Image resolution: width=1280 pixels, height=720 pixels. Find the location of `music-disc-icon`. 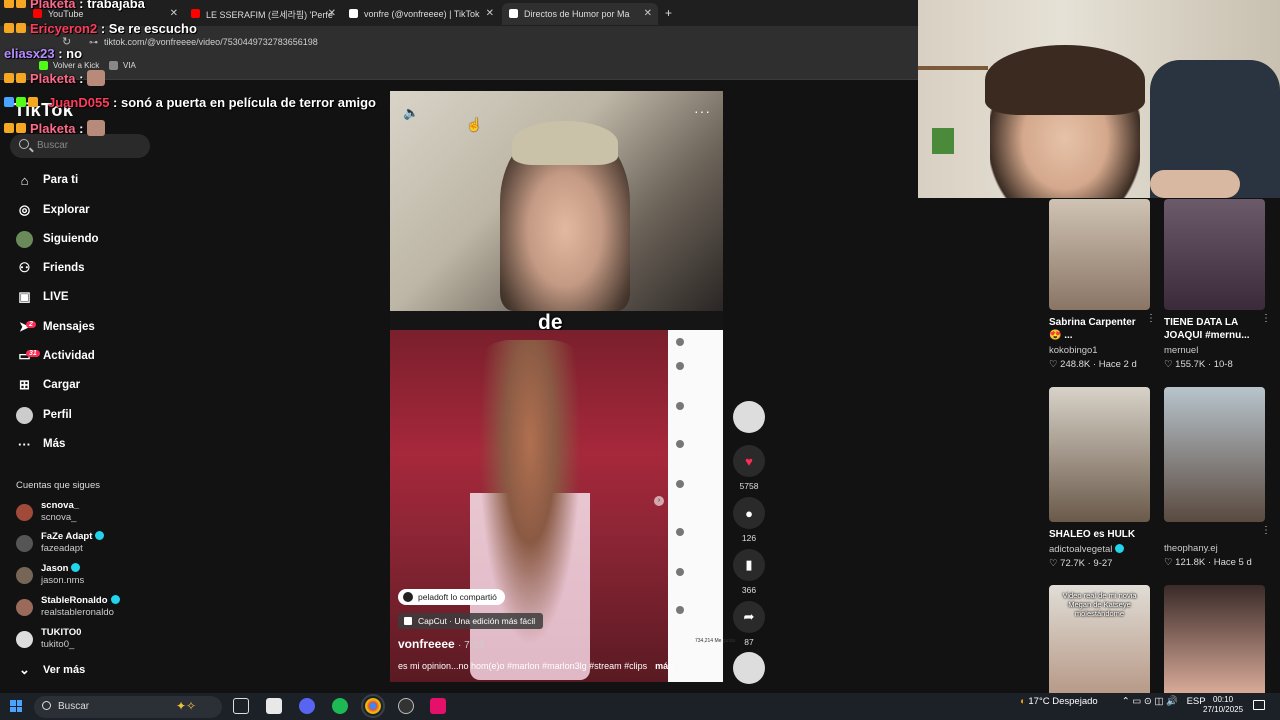

music-disc-icon is located at coordinates (749, 668).